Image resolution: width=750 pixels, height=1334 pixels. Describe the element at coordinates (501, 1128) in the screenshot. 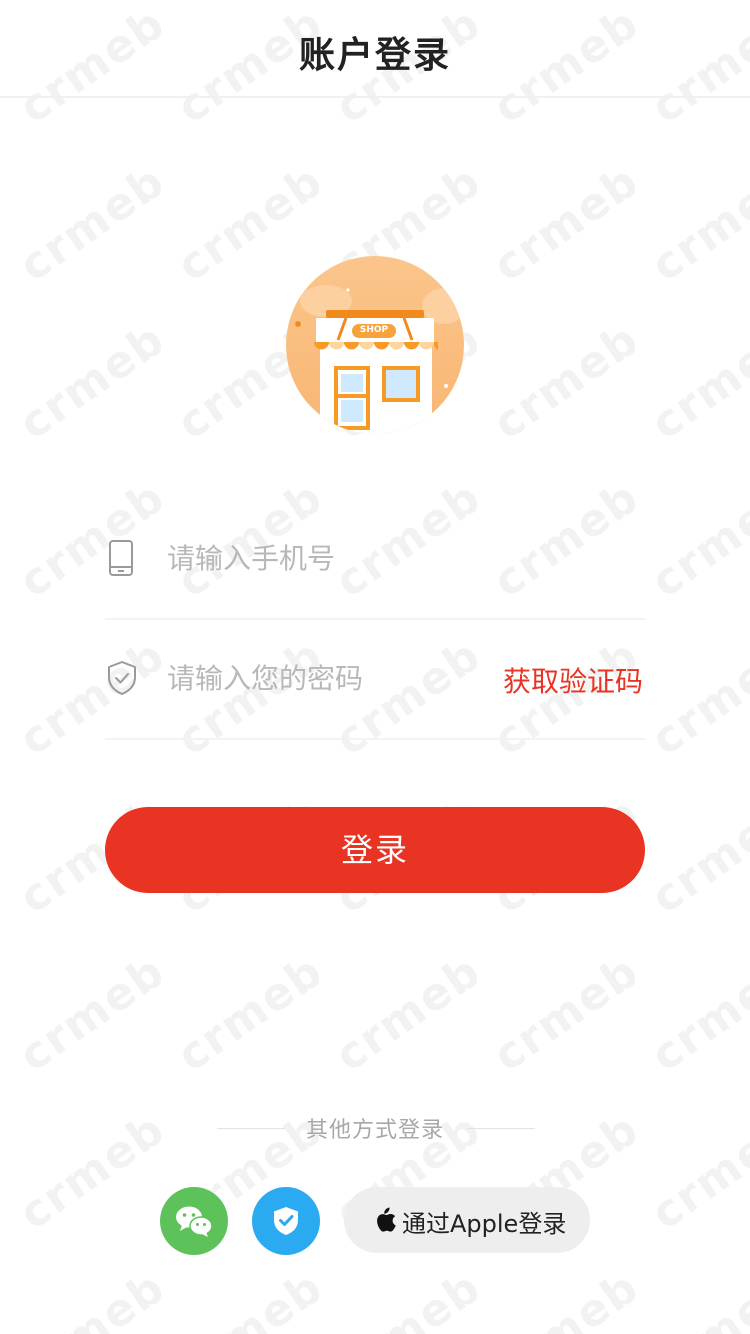

I see `divider-right` at that location.